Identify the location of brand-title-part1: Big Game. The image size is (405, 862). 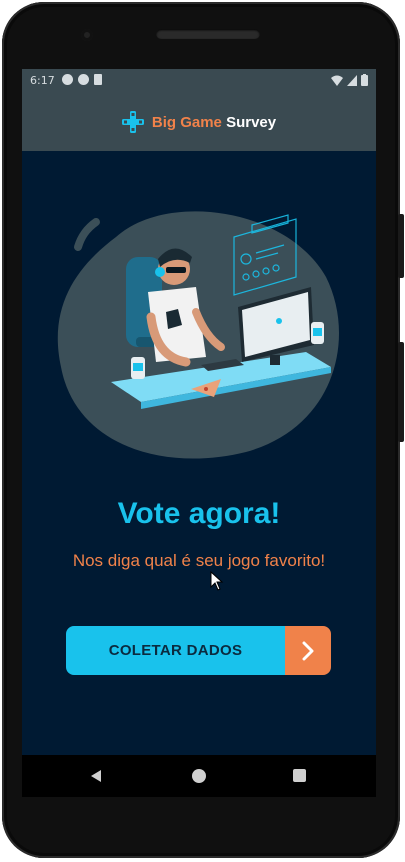
(186, 122).